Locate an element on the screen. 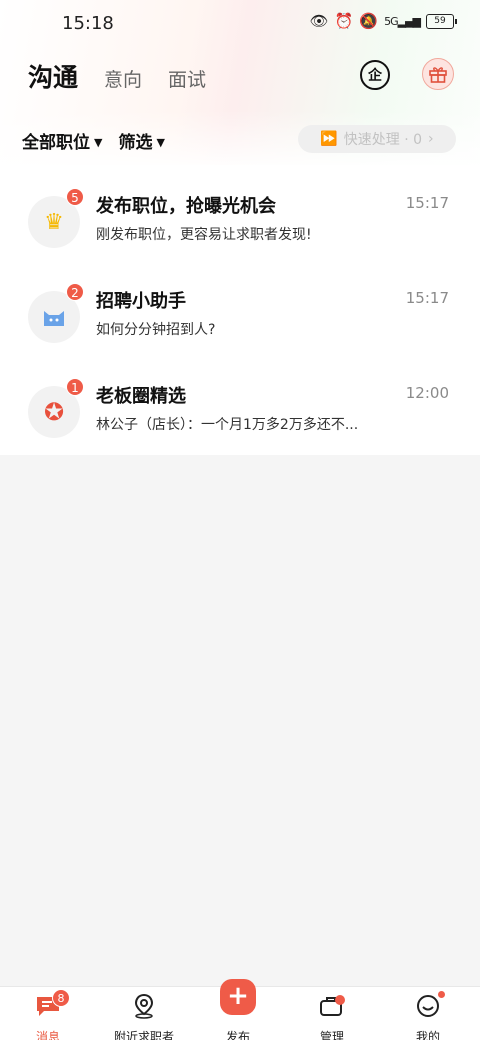 The height and width of the screenshot is (1046, 480). gift-icon is located at coordinates (438, 74).